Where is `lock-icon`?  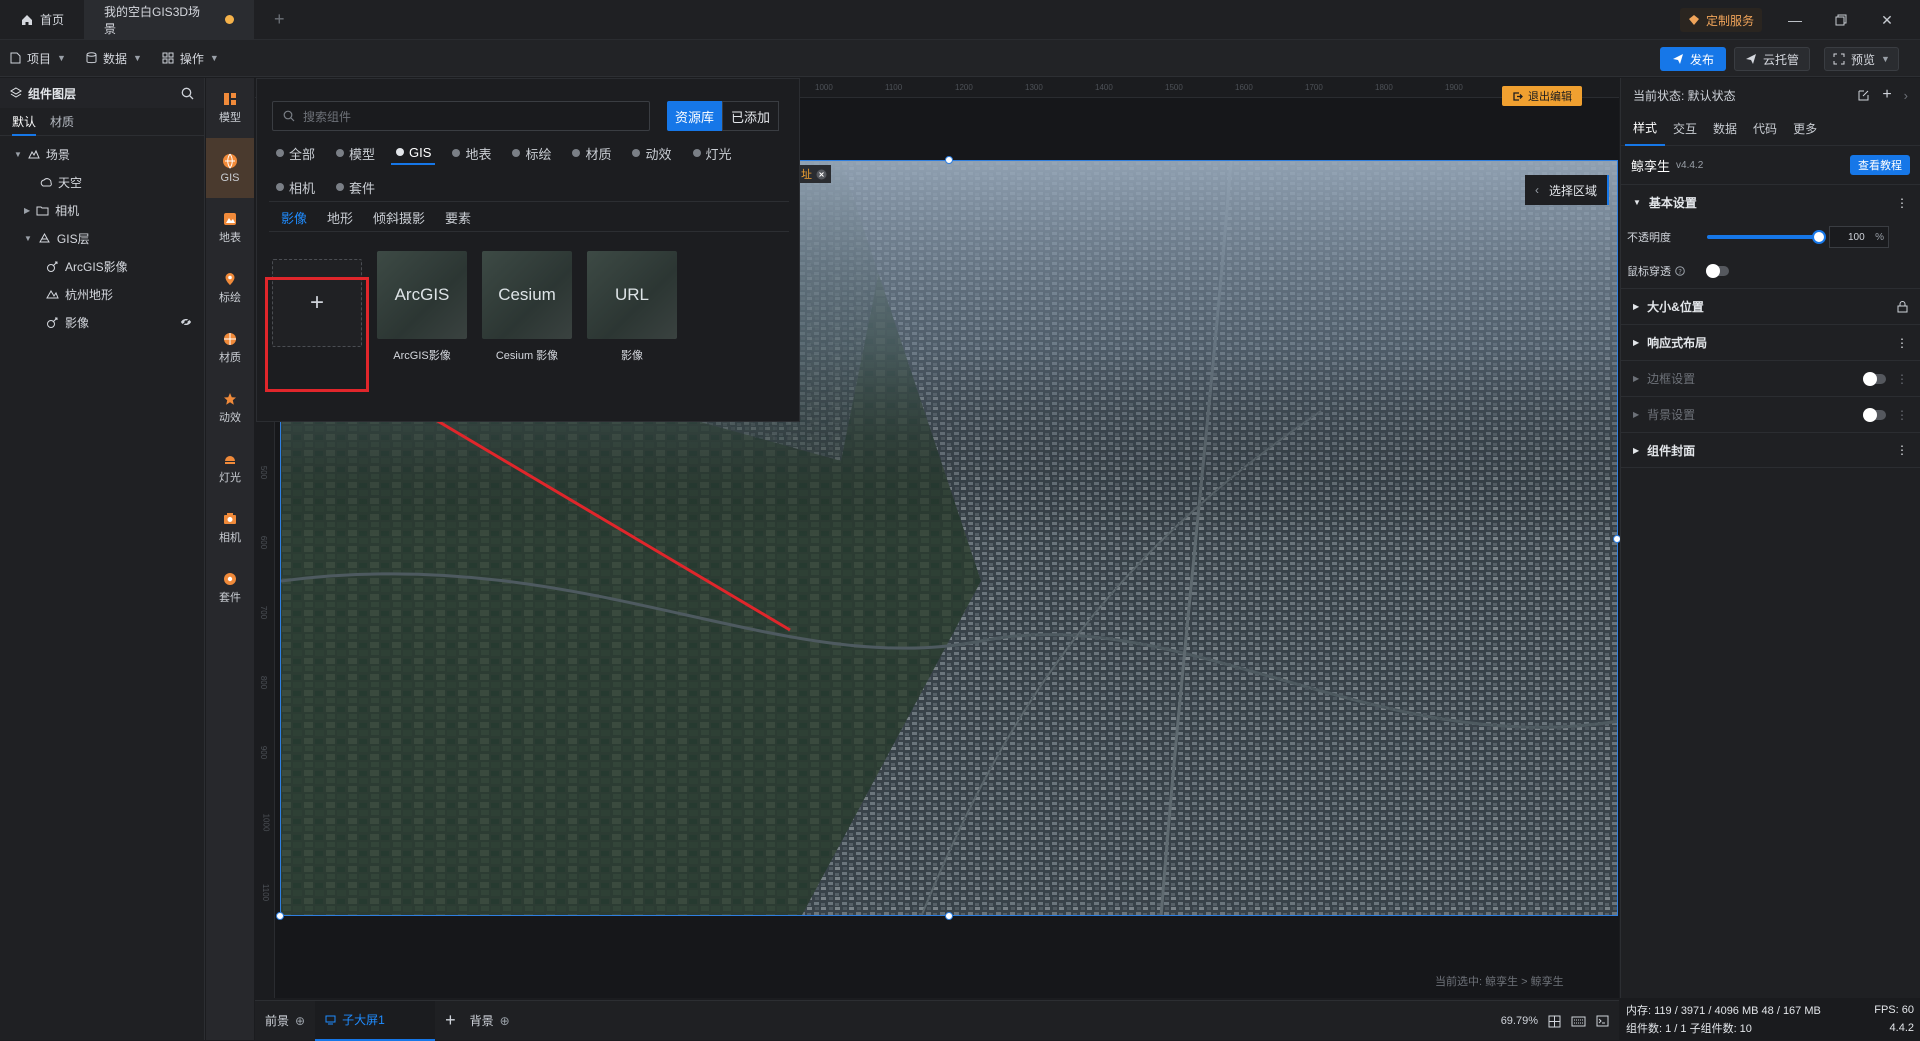
lock-icon is located at coordinates (1902, 306).